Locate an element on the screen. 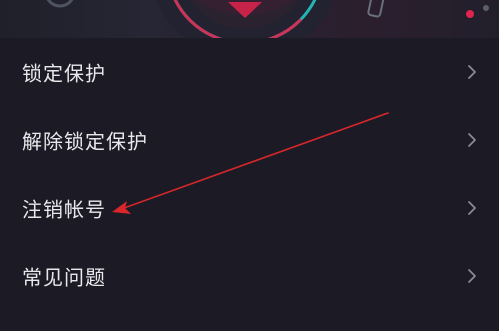 Image resolution: width=499 pixels, height=331 pixels. menu-item-label: 锁定保护 is located at coordinates (64, 73).